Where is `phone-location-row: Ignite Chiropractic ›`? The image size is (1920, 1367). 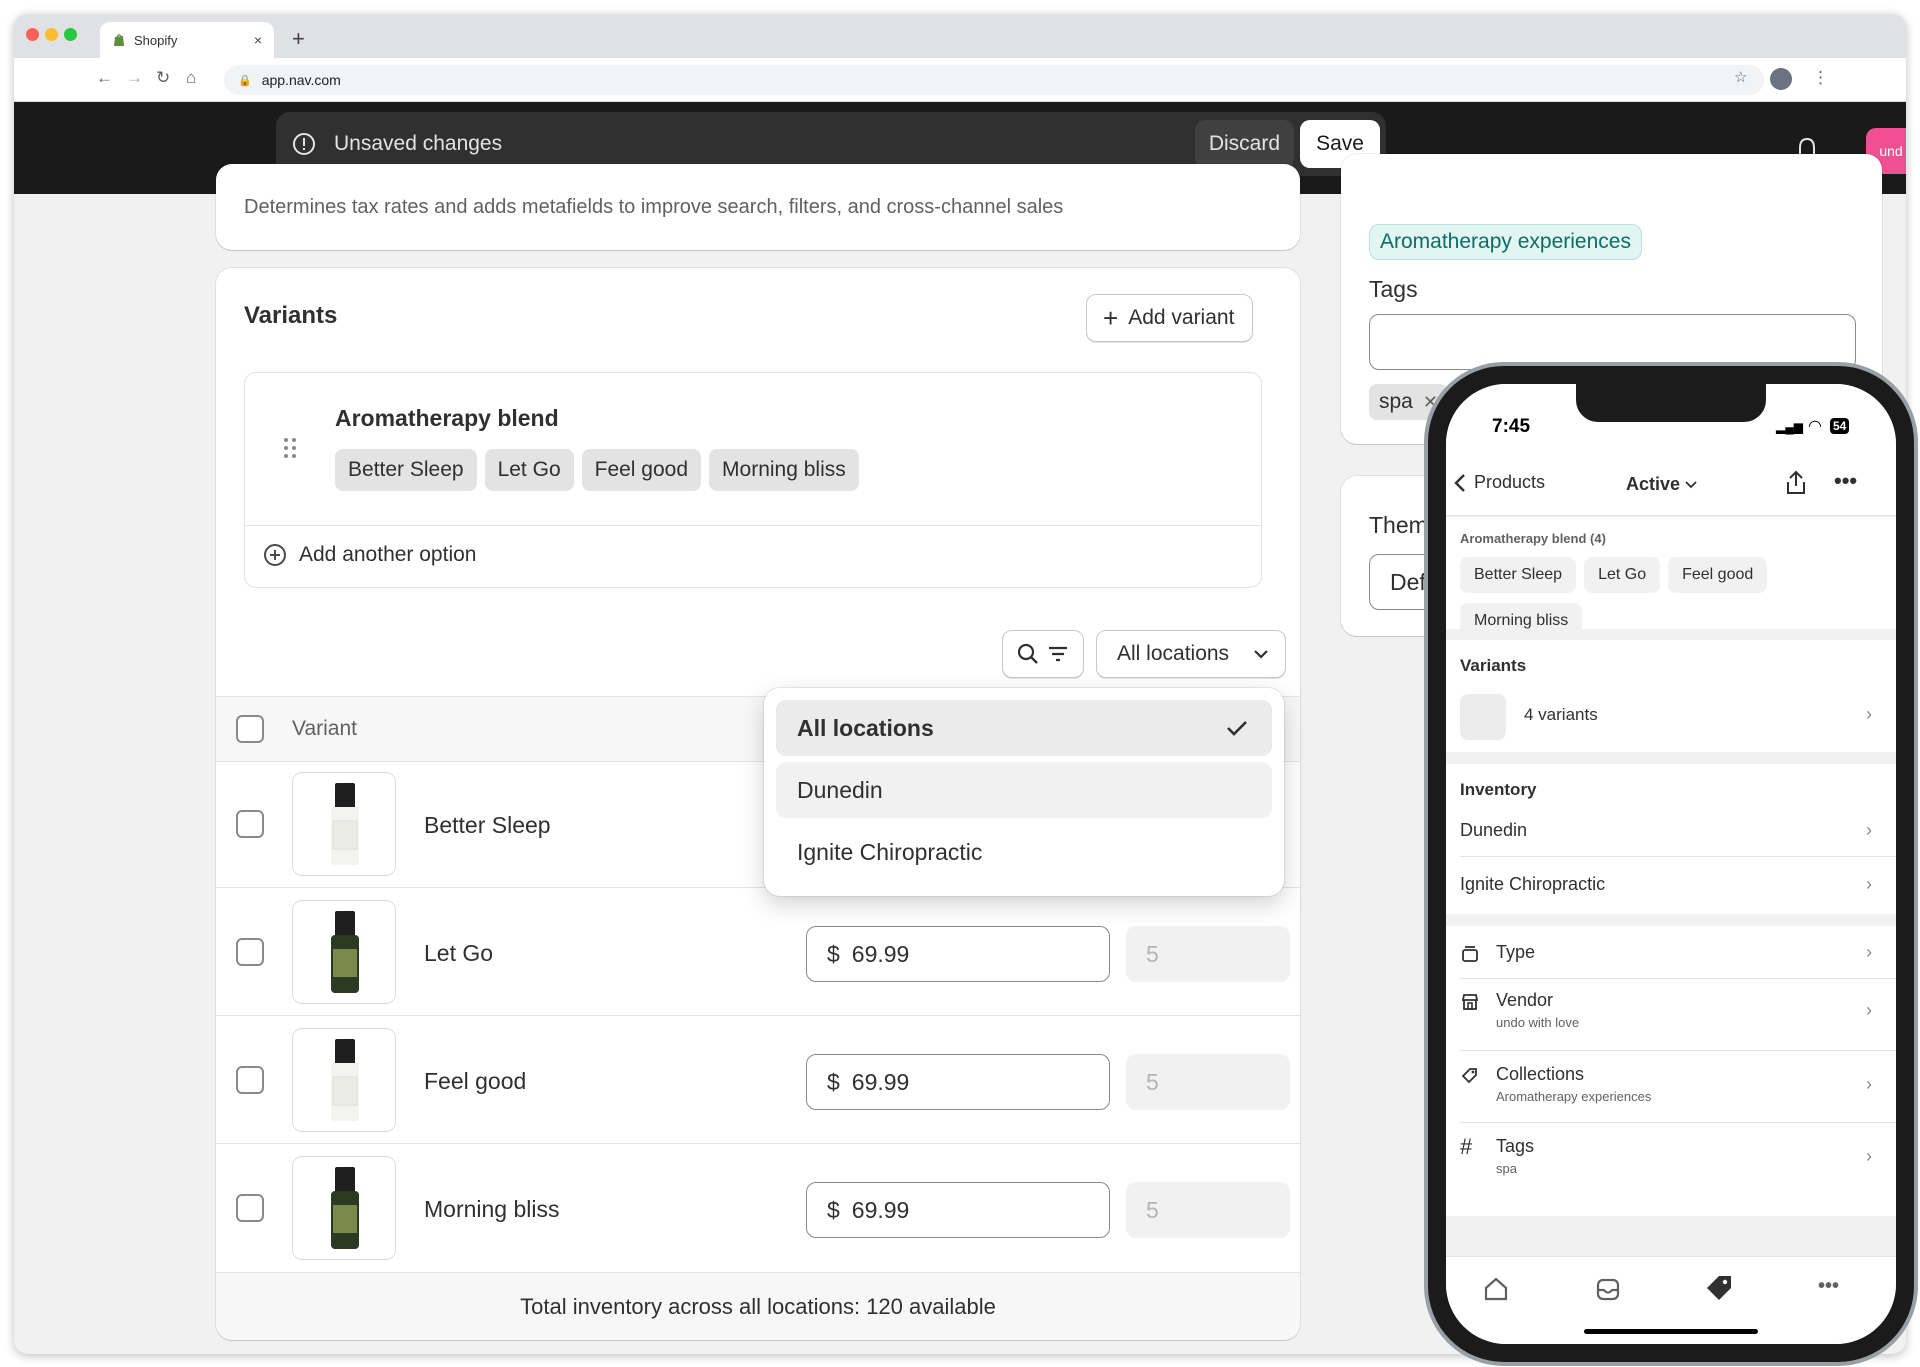 phone-location-row: Ignite Chiropractic › is located at coordinates (1671, 884).